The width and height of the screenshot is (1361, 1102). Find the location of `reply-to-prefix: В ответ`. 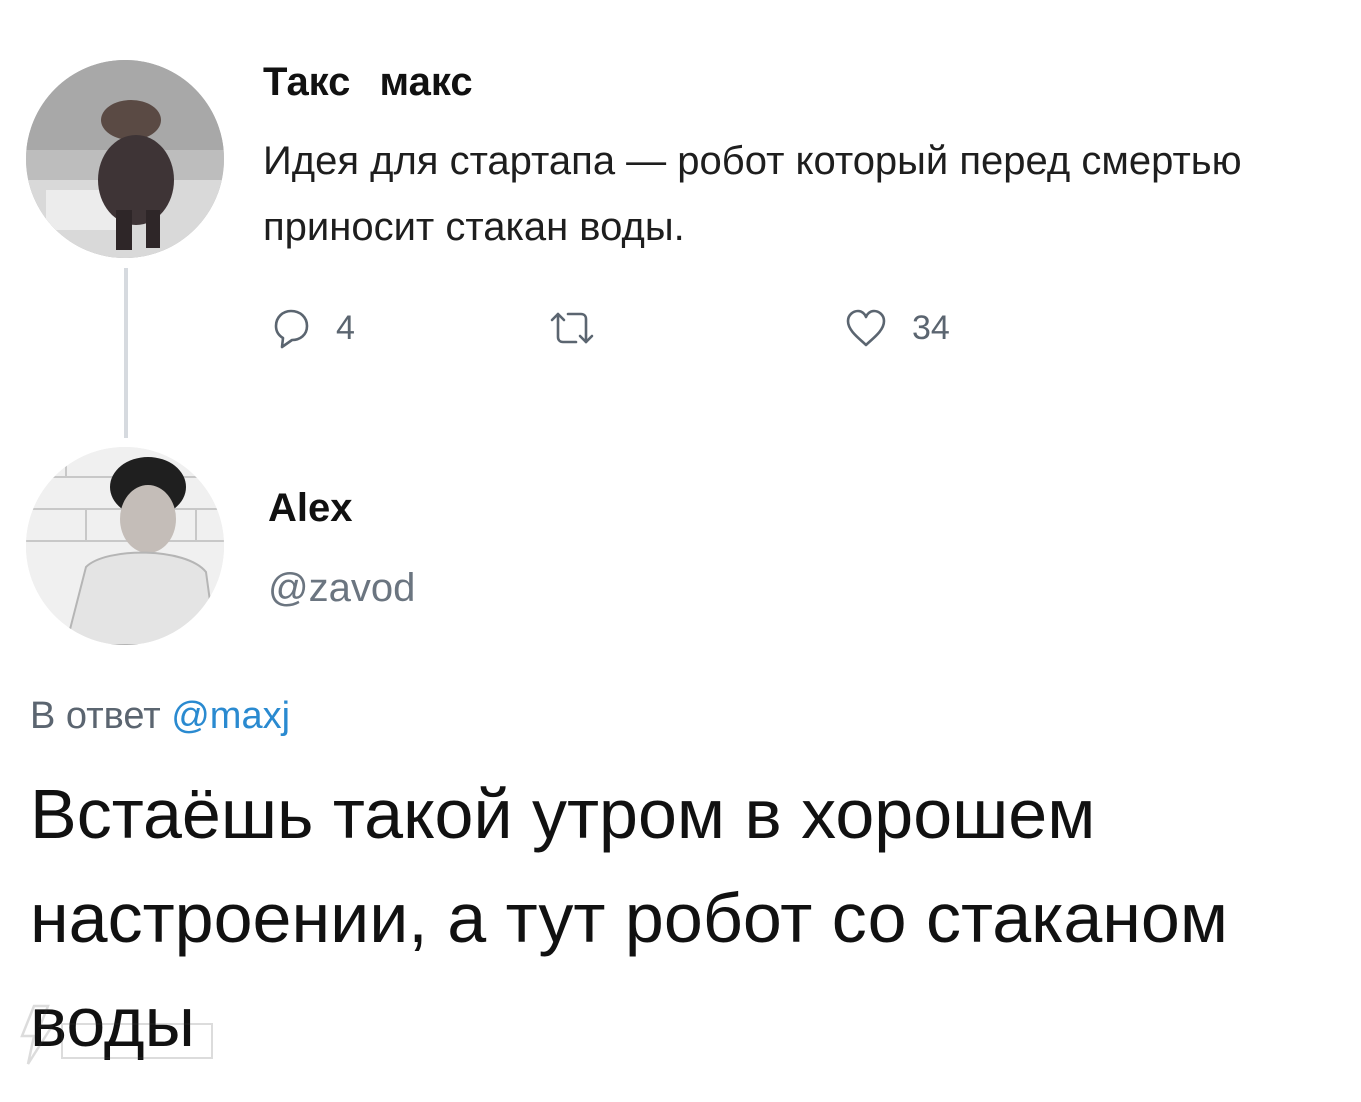

reply-to-prefix: В ответ is located at coordinates (95, 716).